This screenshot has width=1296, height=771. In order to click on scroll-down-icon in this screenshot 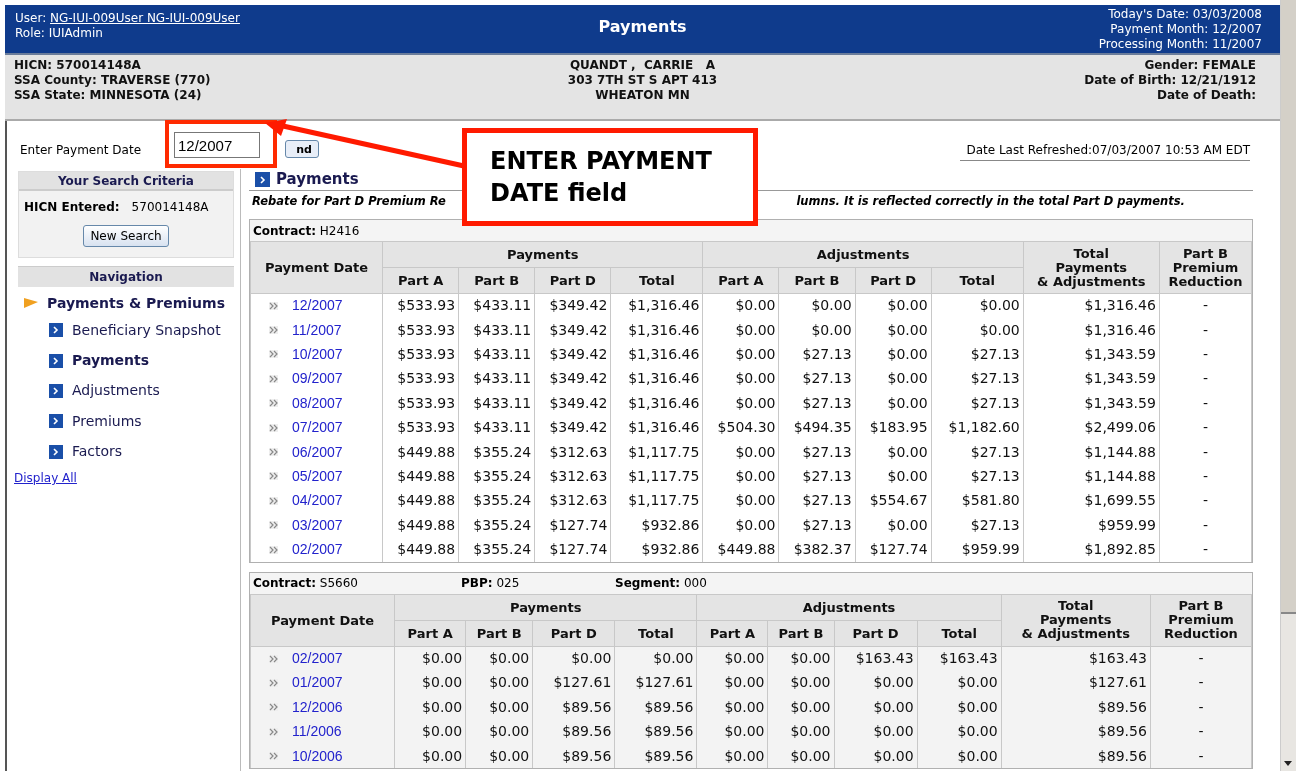, I will do `click(1288, 763)`.